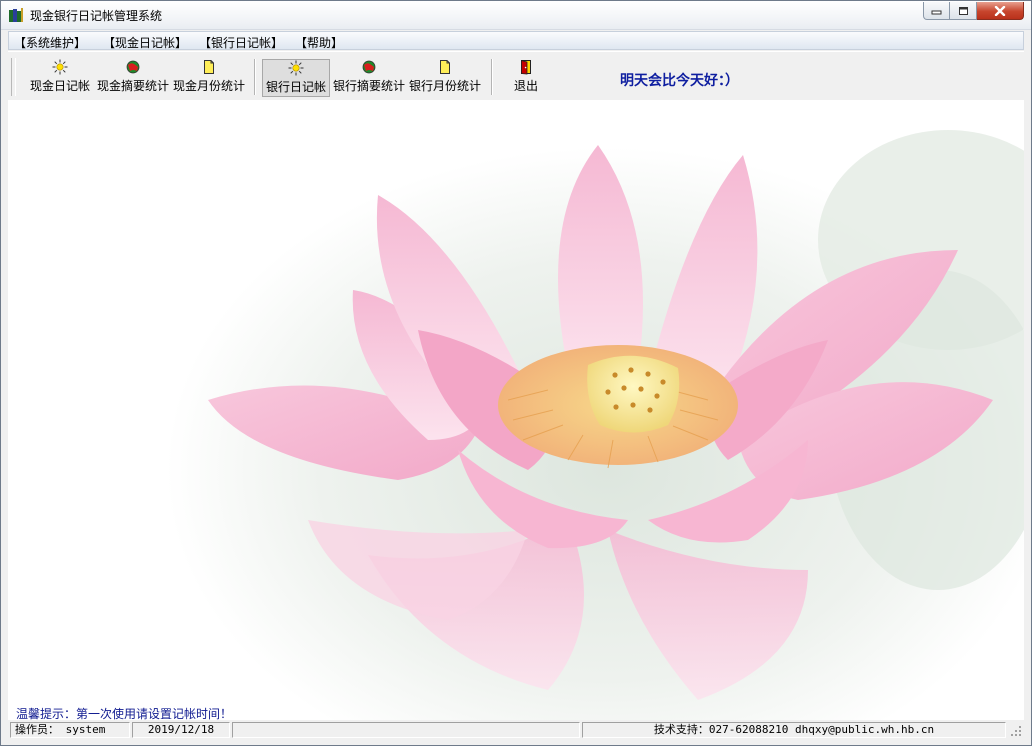  I want to click on cash-journal-label: 现金日记帐, so click(59, 86).